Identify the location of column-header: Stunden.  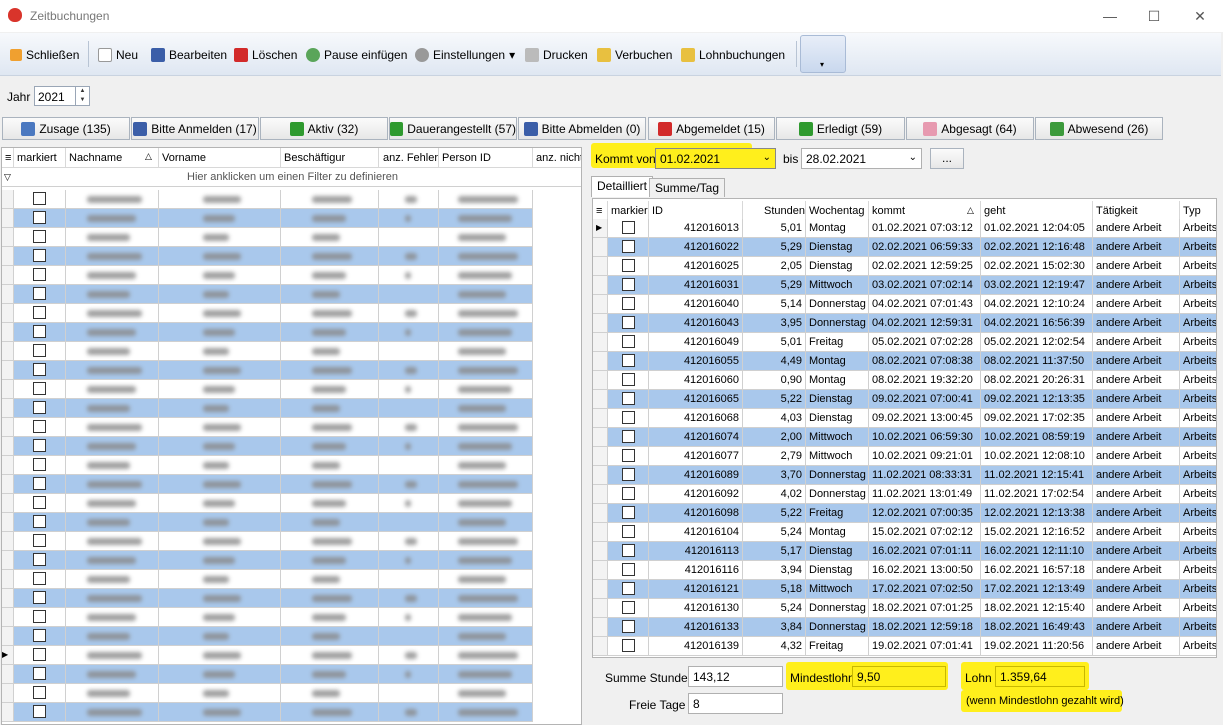
(774, 211).